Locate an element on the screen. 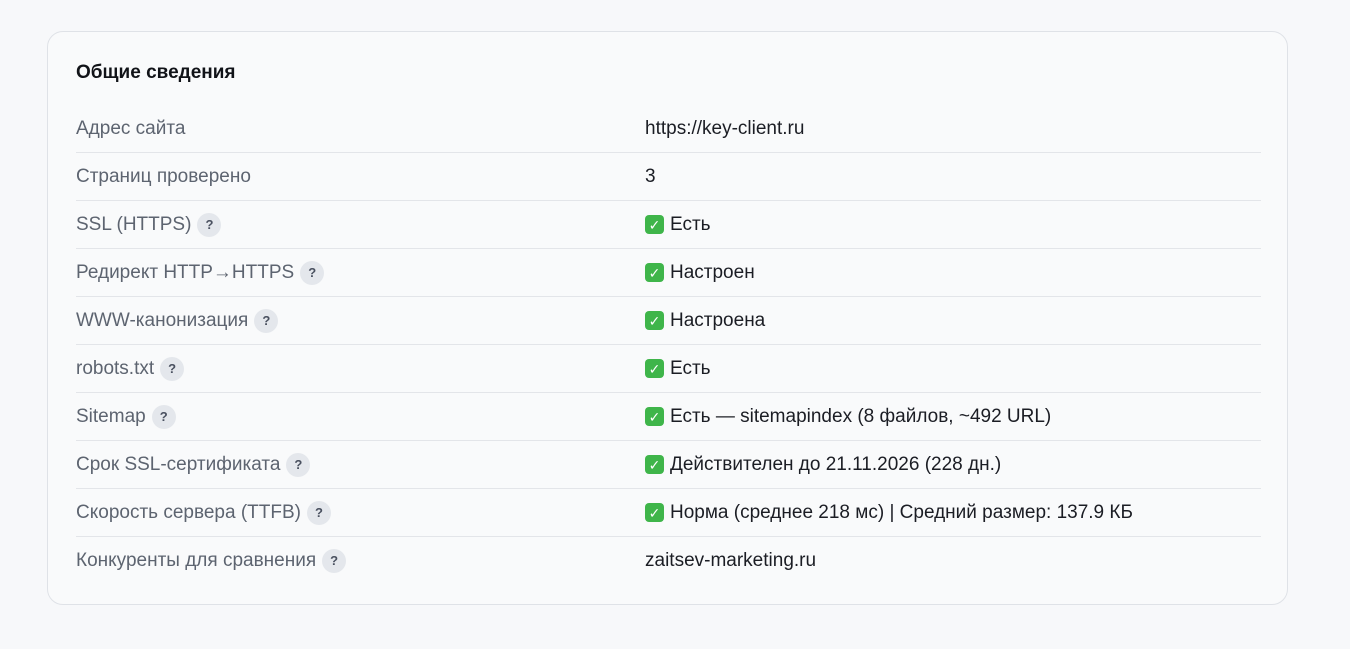  row-label-container: Срок SSL-сертификата ? is located at coordinates (360, 464).